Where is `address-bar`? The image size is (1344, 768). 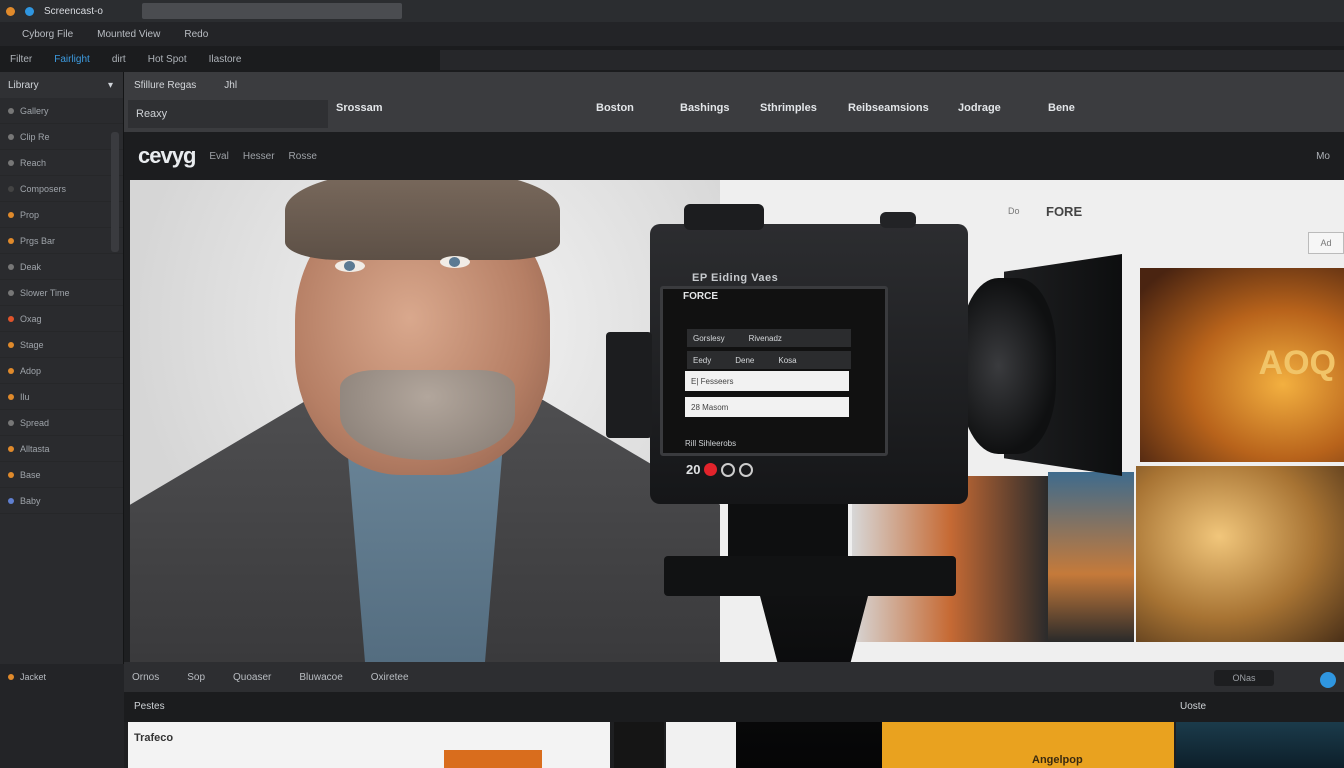 address-bar is located at coordinates (272, 11).